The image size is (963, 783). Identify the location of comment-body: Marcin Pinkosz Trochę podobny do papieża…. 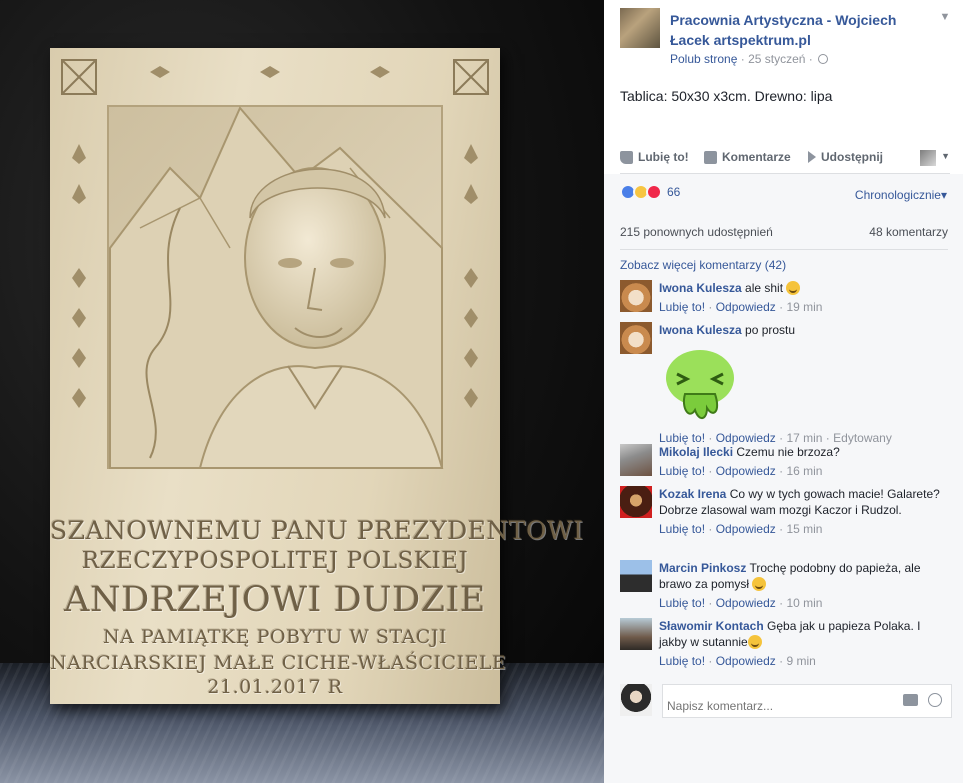
(801, 585).